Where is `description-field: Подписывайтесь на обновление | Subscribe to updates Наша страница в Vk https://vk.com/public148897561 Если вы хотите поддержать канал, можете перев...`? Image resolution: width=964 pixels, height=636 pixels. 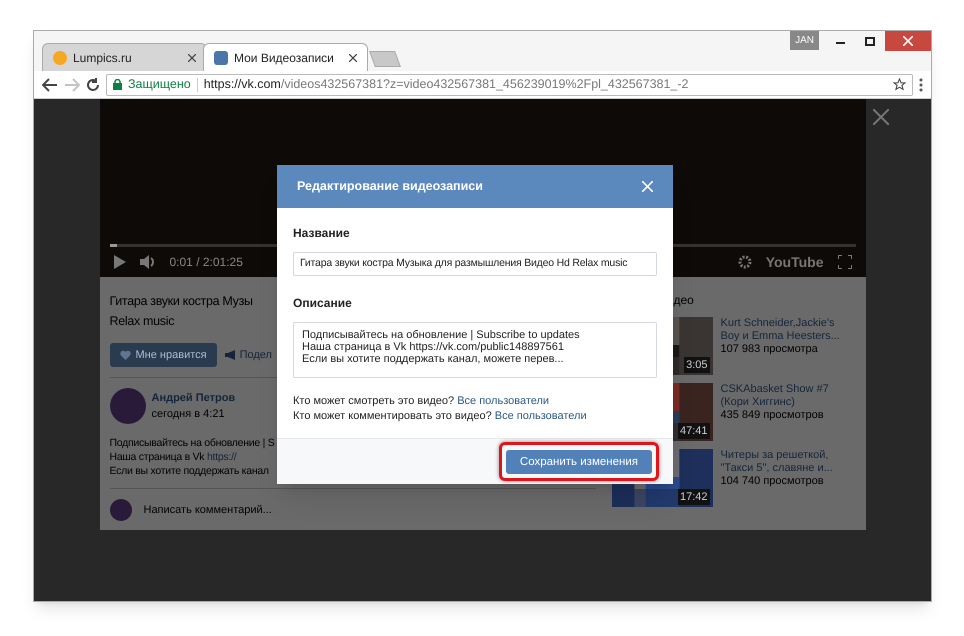 description-field: Подписывайтесь на обновление | Subscribe to updates Наша страница в Vk https://vk.com/public148897561 Если вы хотите поддержать канал, можете перев... is located at coordinates (475, 350).